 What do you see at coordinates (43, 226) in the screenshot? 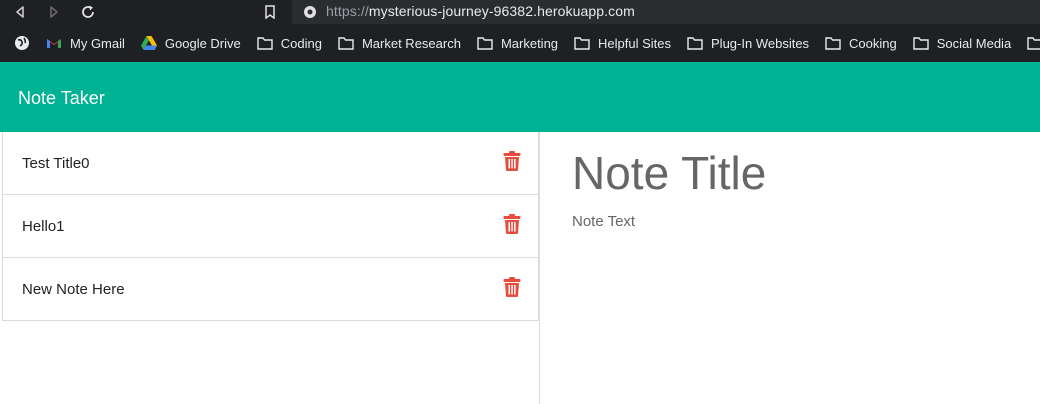
I see `note-list-title: Hello1` at bounding box center [43, 226].